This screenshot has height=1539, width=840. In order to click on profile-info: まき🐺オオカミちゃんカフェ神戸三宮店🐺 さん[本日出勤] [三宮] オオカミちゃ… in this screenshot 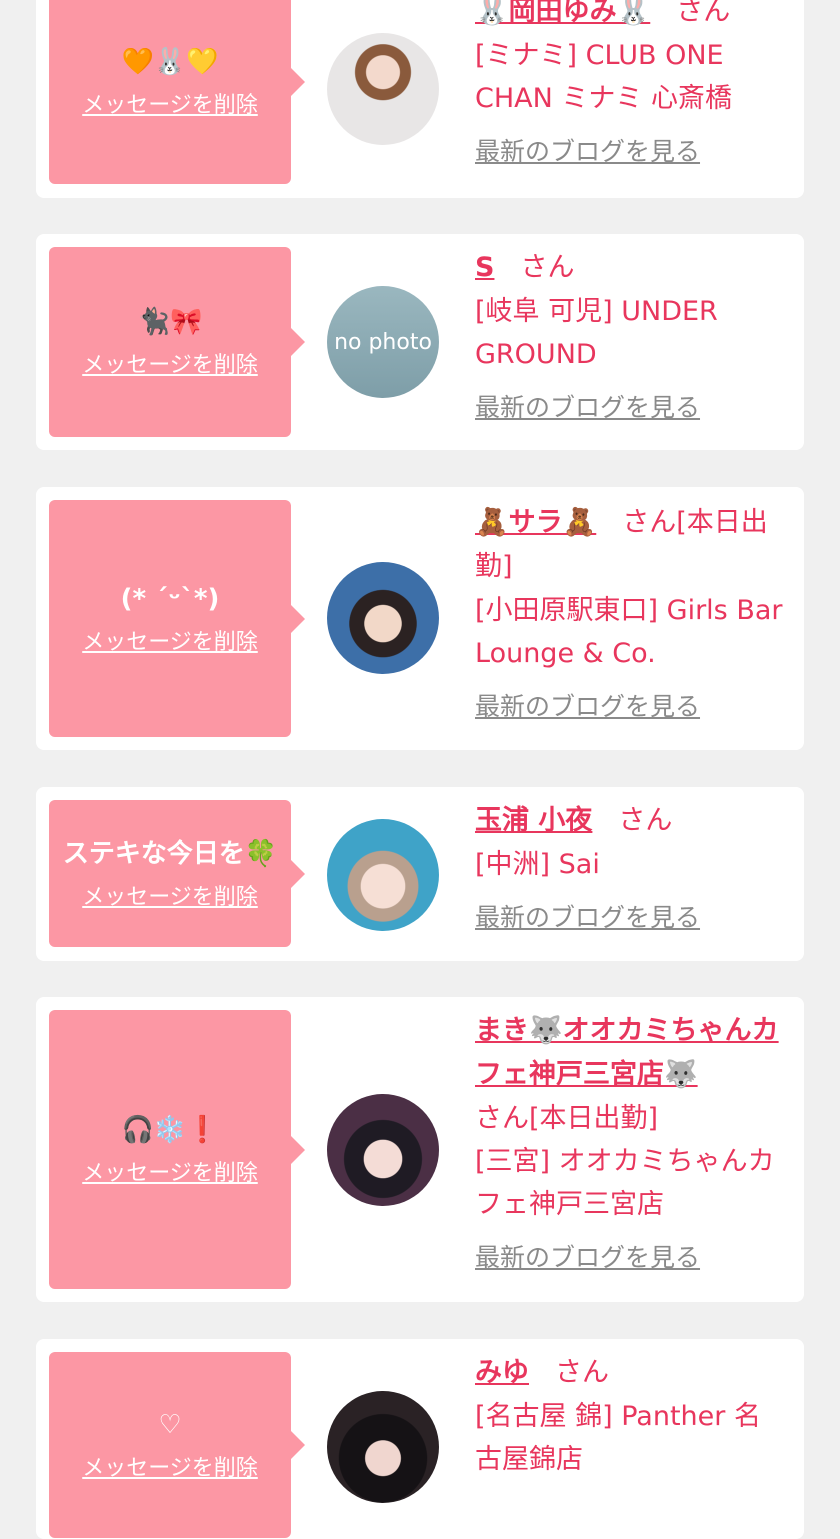, I will do `click(635, 1141)`.